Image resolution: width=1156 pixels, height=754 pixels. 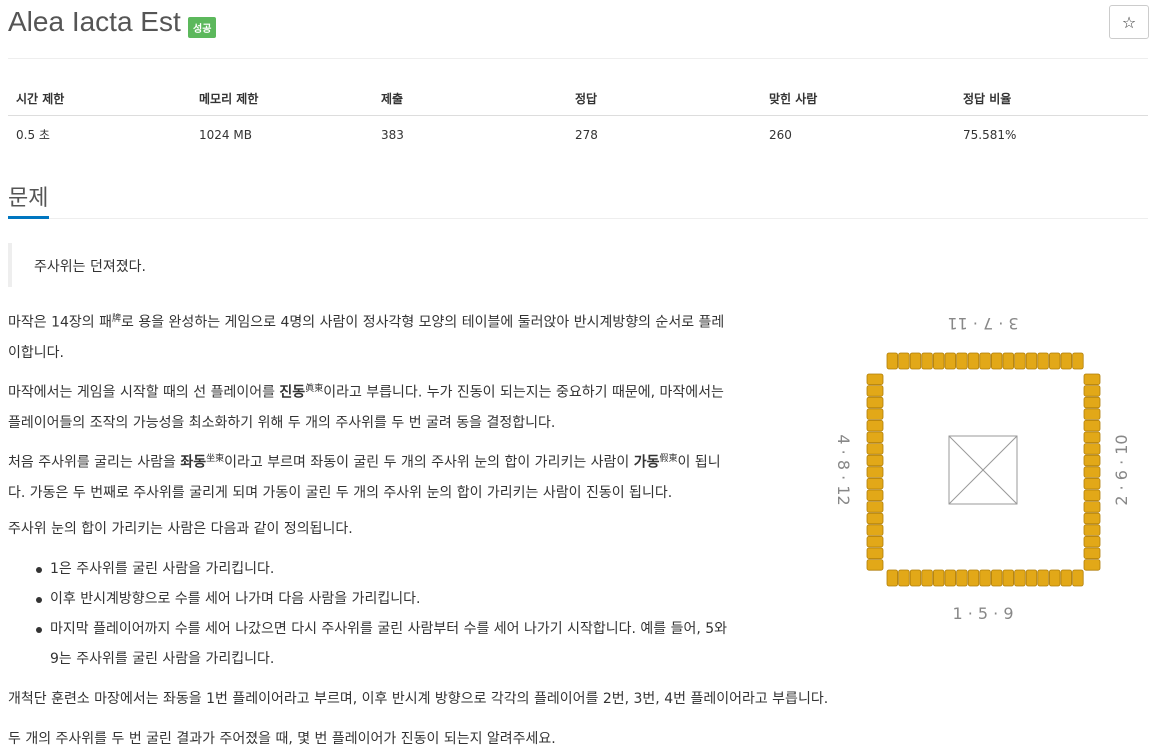 What do you see at coordinates (33, 135) in the screenshot?
I see `time-limit-value: 0.5 초` at bounding box center [33, 135].